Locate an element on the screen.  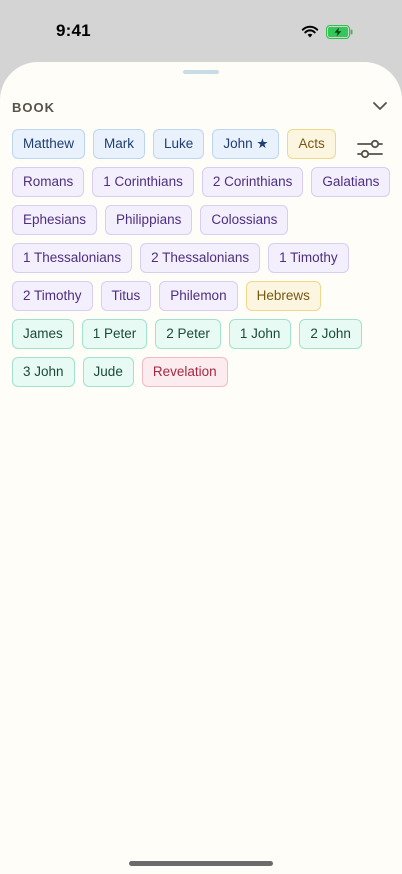
book-chip: 2 Timothy is located at coordinates (52, 296).